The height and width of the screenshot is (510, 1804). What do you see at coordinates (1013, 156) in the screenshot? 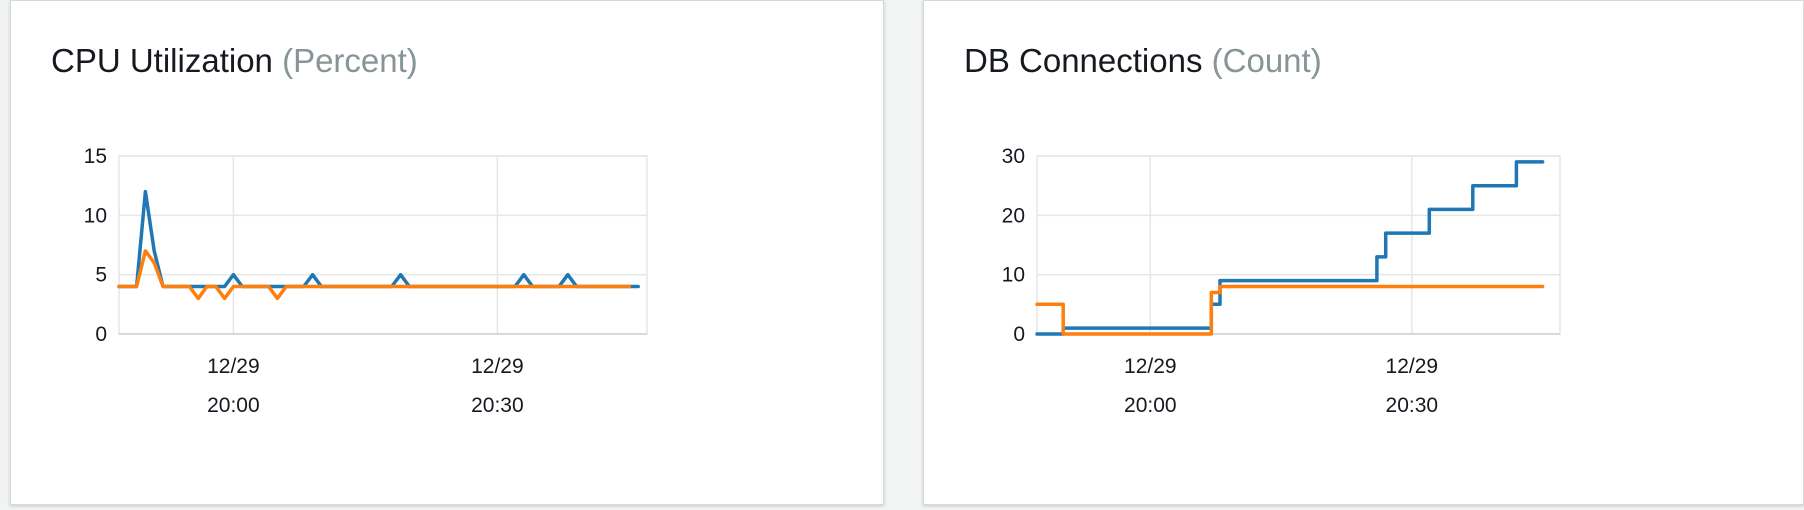
I see `y-tick-label: 30` at bounding box center [1013, 156].